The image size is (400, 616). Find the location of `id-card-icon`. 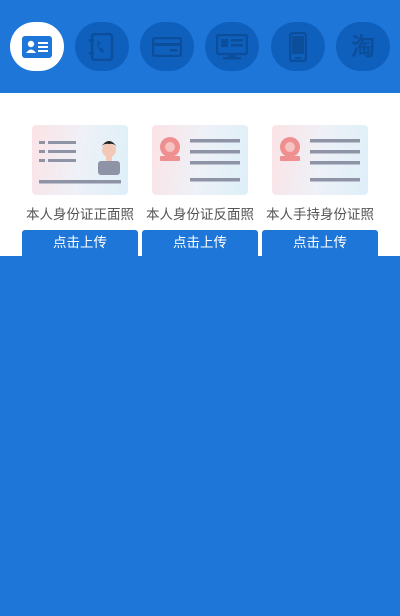

id-card-icon is located at coordinates (37, 46).